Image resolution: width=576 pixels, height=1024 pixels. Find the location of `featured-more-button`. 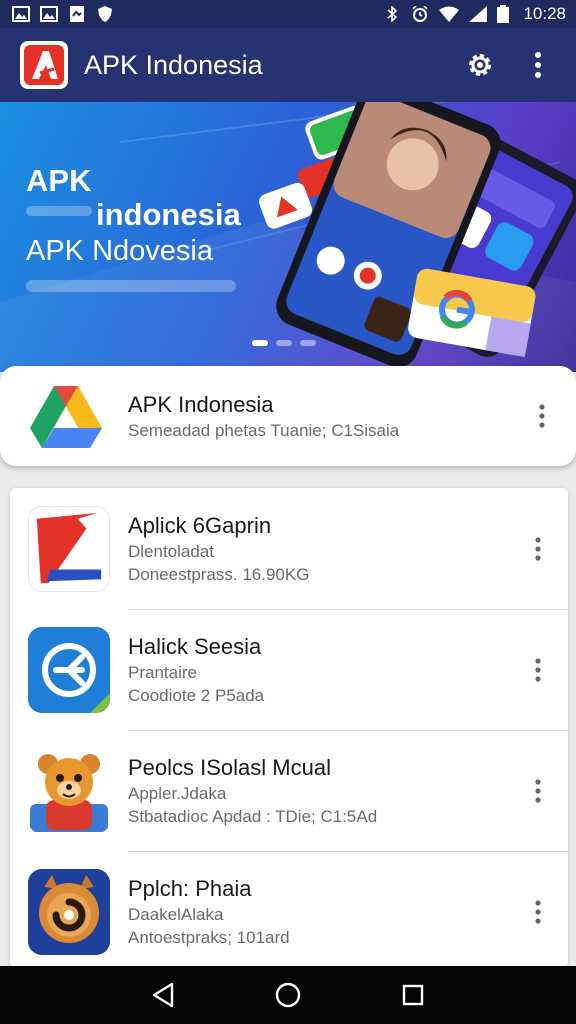

featured-more-button is located at coordinates (542, 416).